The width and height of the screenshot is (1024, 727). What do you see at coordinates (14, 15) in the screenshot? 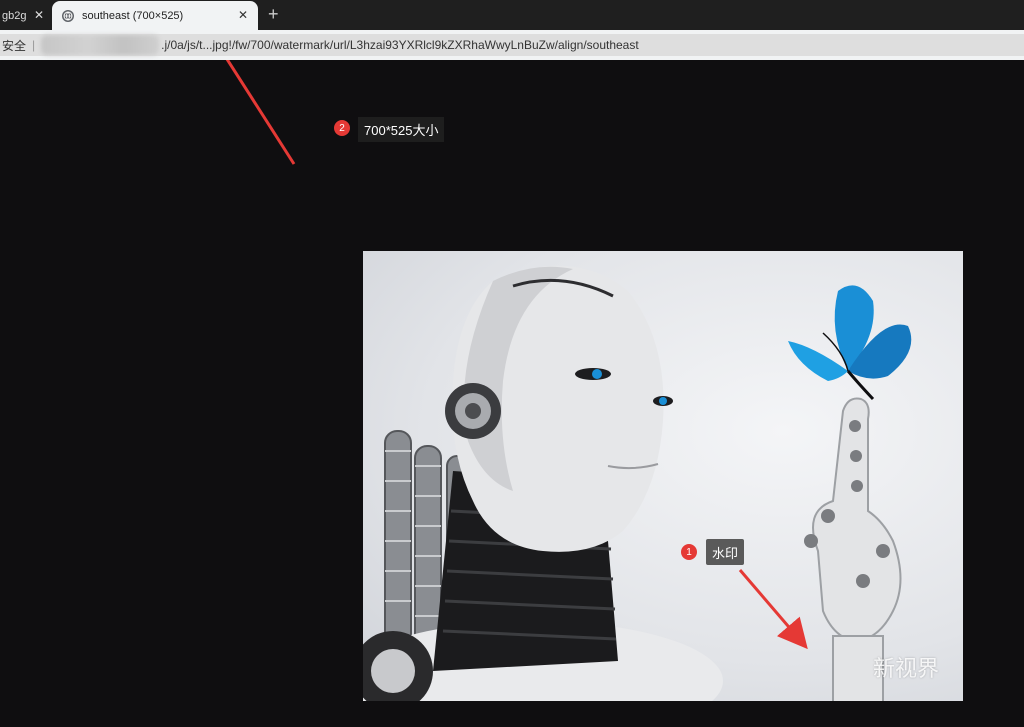
I see `tab-title: gb2g` at bounding box center [14, 15].